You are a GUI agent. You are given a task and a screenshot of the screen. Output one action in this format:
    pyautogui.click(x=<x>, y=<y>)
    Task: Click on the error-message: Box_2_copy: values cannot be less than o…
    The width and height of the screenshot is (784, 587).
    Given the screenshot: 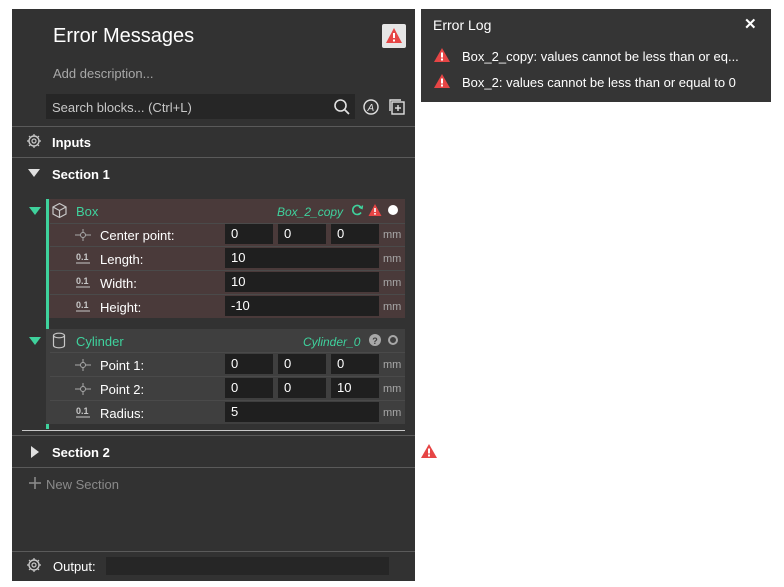 What is the action you would take?
    pyautogui.click(x=600, y=56)
    